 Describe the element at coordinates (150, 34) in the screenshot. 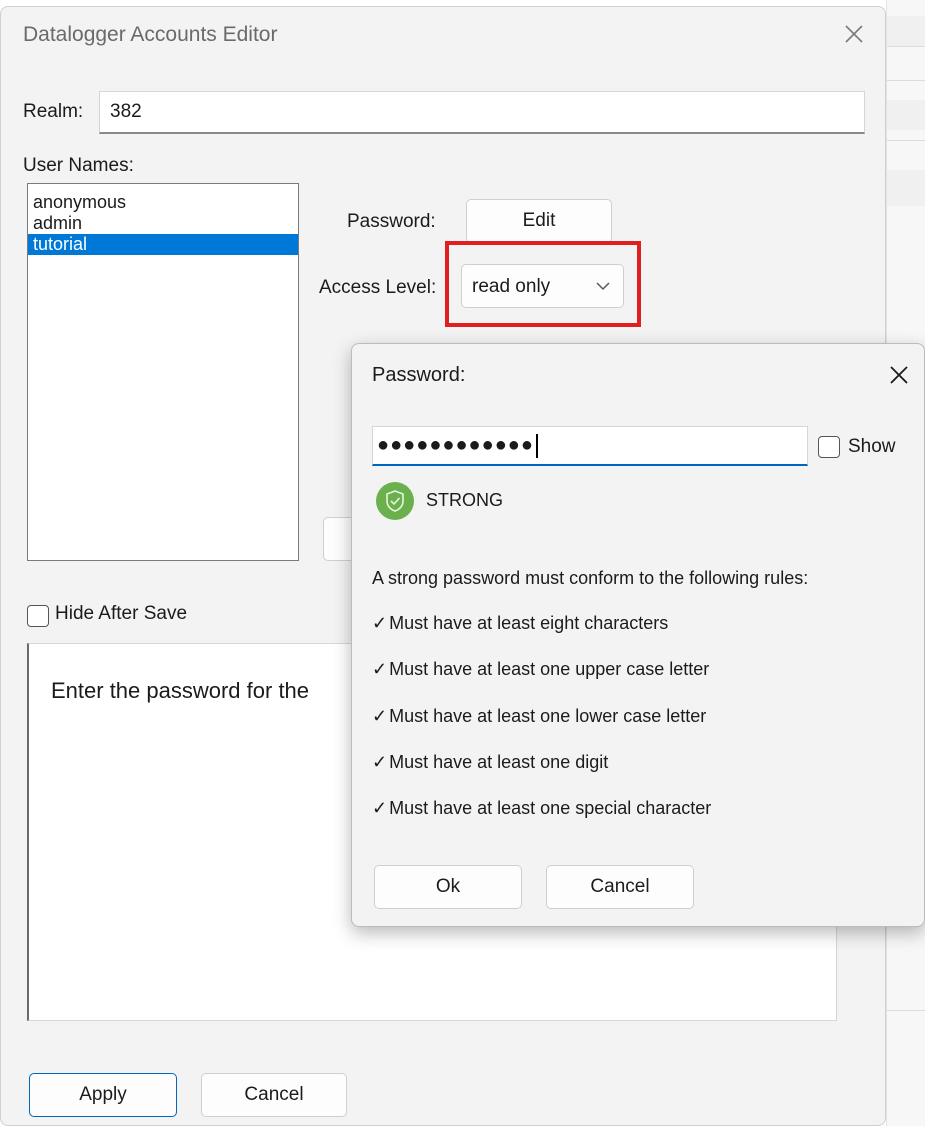

I see `window-title: Datalogger Accounts Editor` at that location.